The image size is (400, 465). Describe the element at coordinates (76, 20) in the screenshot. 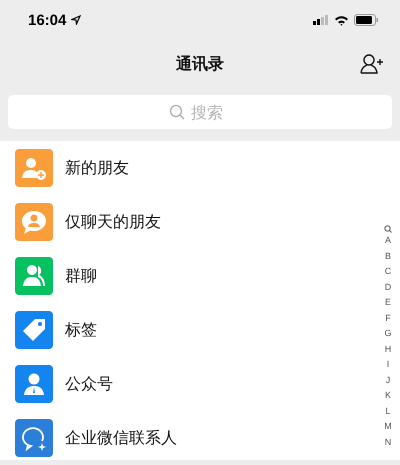

I see `location-arrow-icon` at that location.